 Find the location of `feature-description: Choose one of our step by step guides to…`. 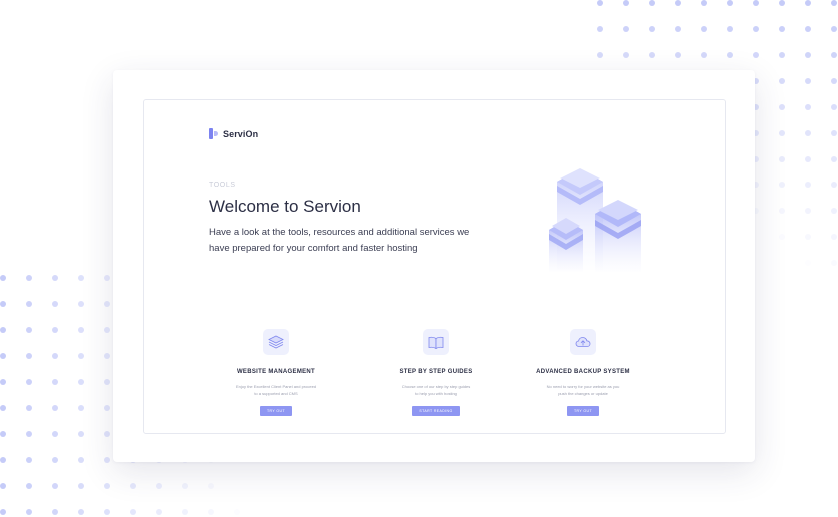

feature-description: Choose one of our step by step guides to… is located at coordinates (436, 390).